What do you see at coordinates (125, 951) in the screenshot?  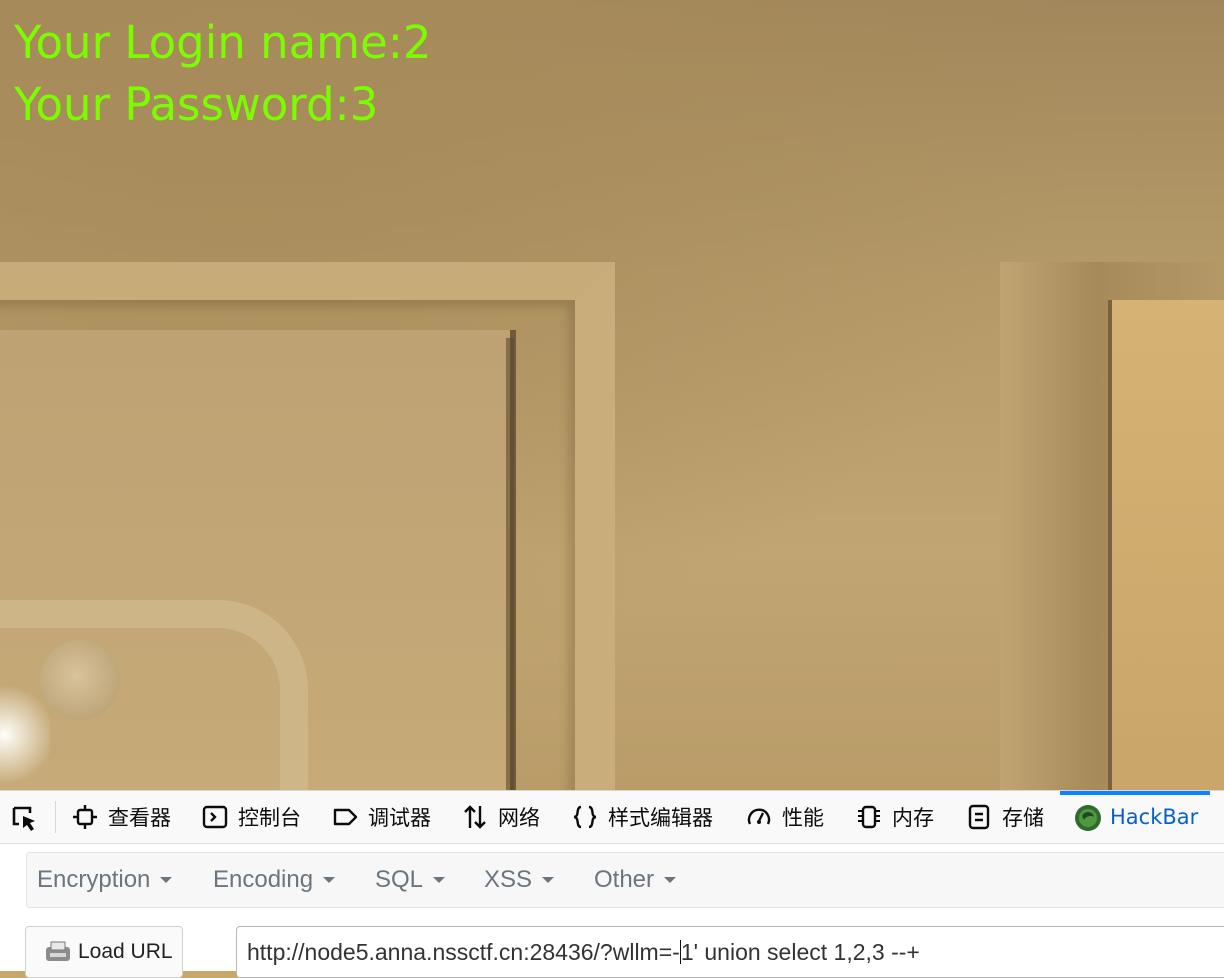 I see `load-url-label: Load URL` at bounding box center [125, 951].